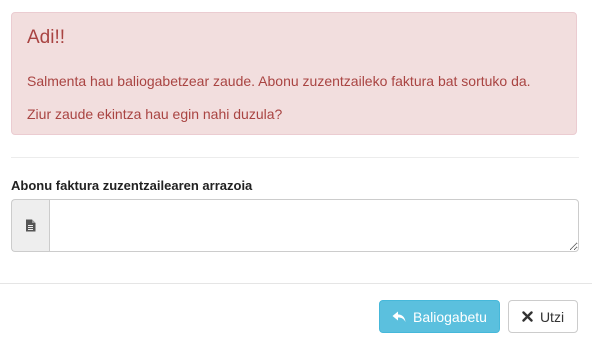  I want to click on document-icon, so click(30, 225).